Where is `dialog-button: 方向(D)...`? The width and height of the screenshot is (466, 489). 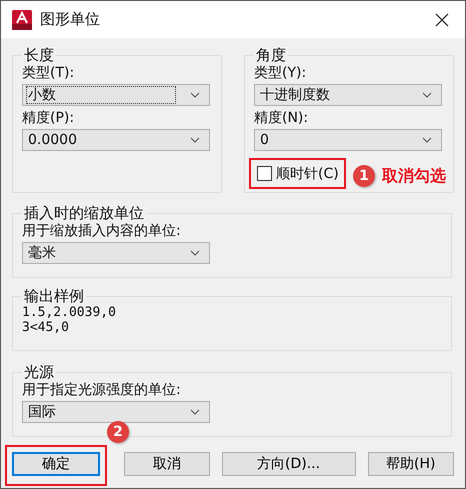
dialog-button: 方向(D)... is located at coordinates (289, 464).